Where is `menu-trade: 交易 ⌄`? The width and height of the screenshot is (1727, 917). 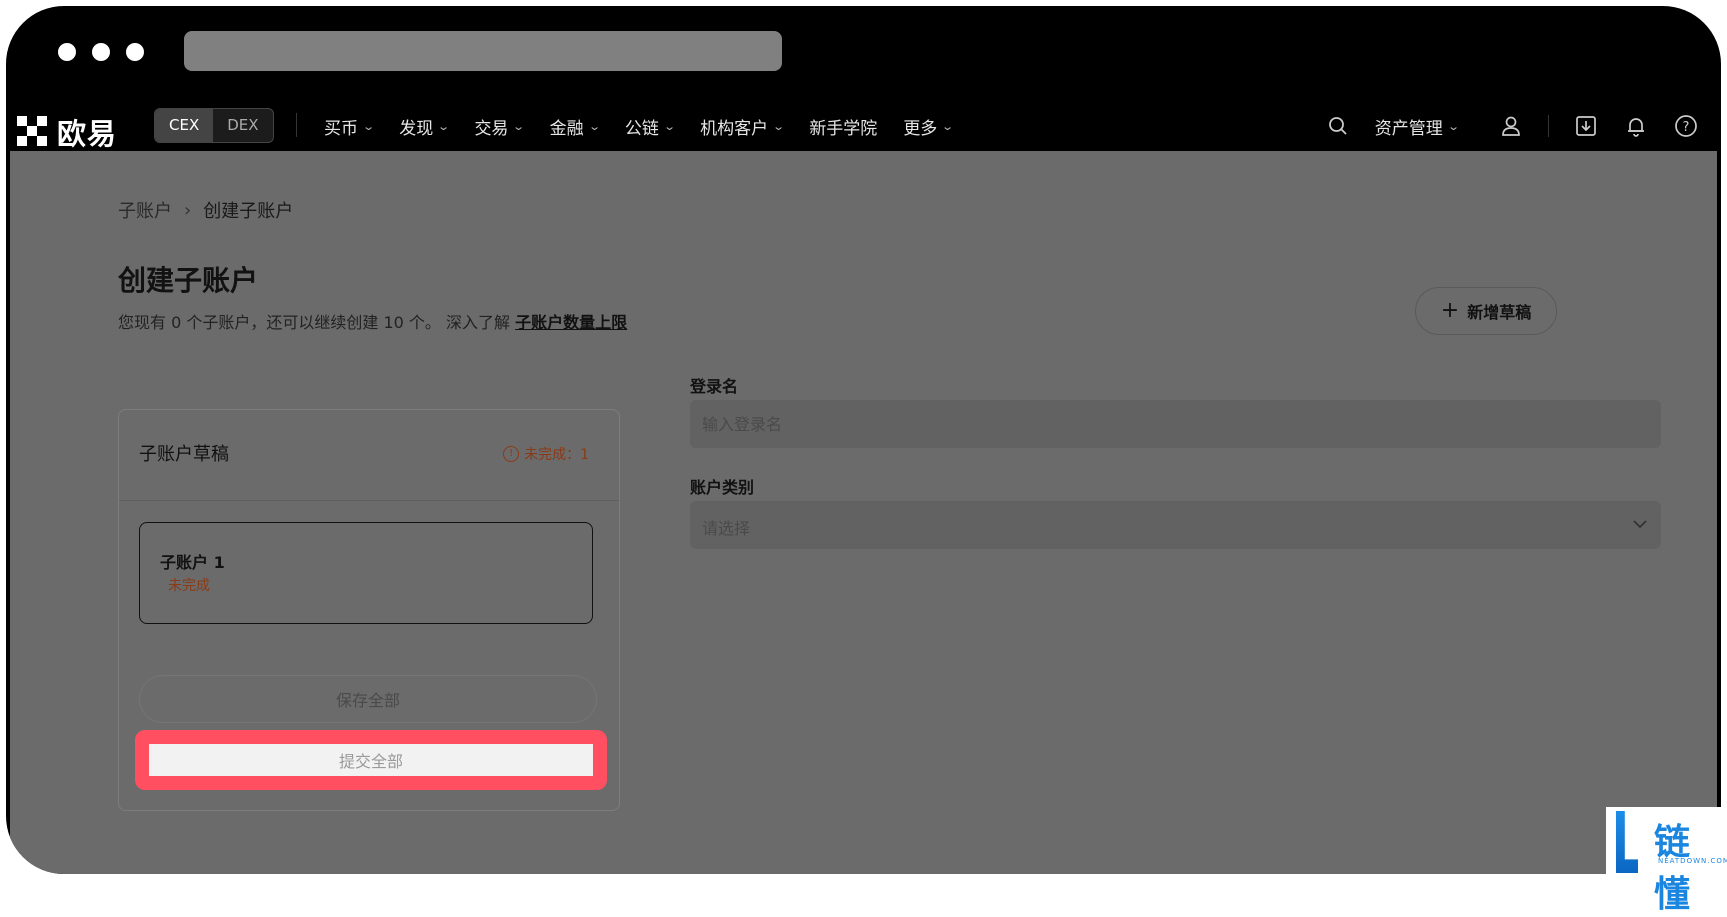 menu-trade: 交易 ⌄ is located at coordinates (500, 126).